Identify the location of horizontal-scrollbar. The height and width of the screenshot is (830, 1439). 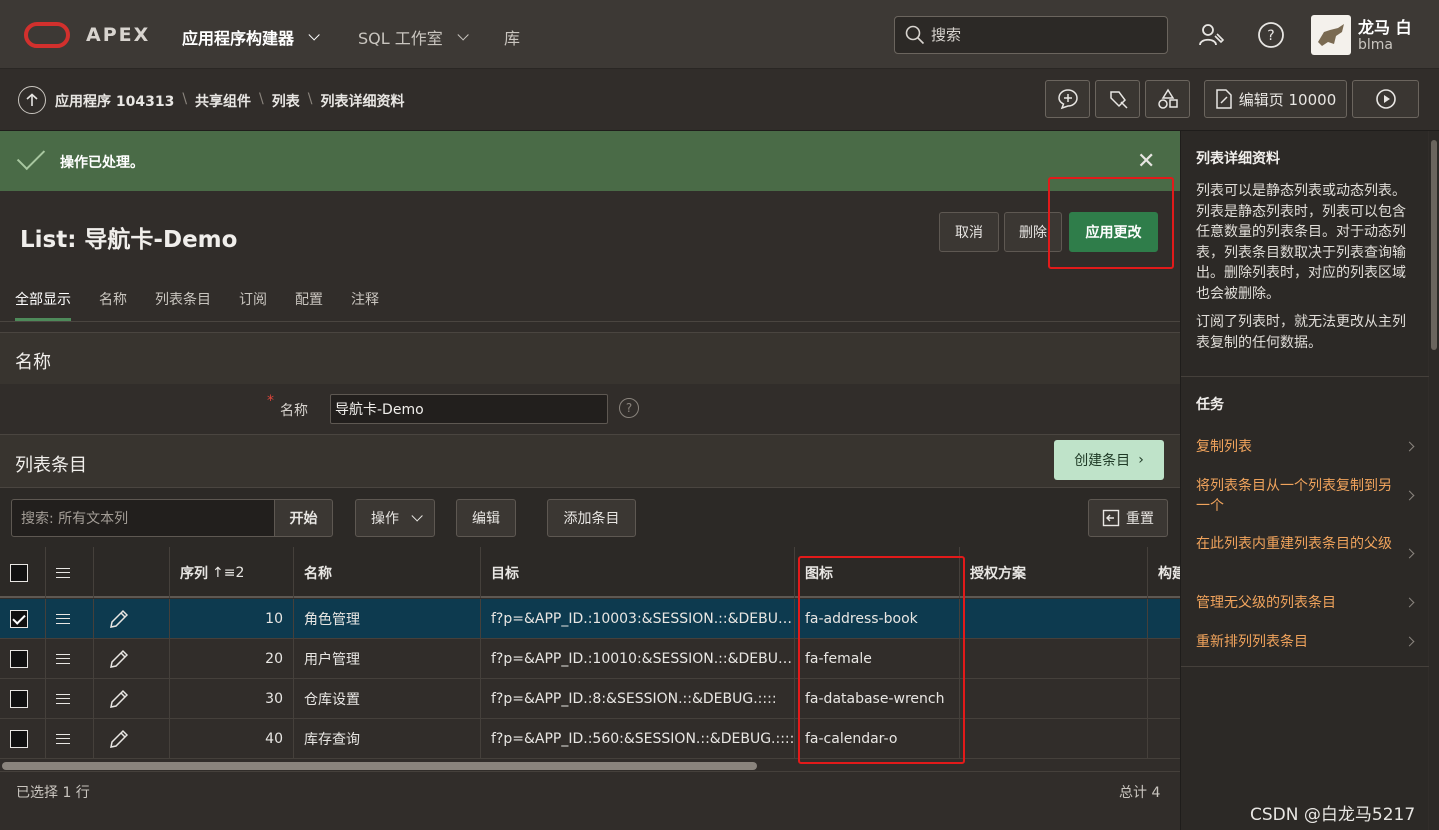
(379, 766).